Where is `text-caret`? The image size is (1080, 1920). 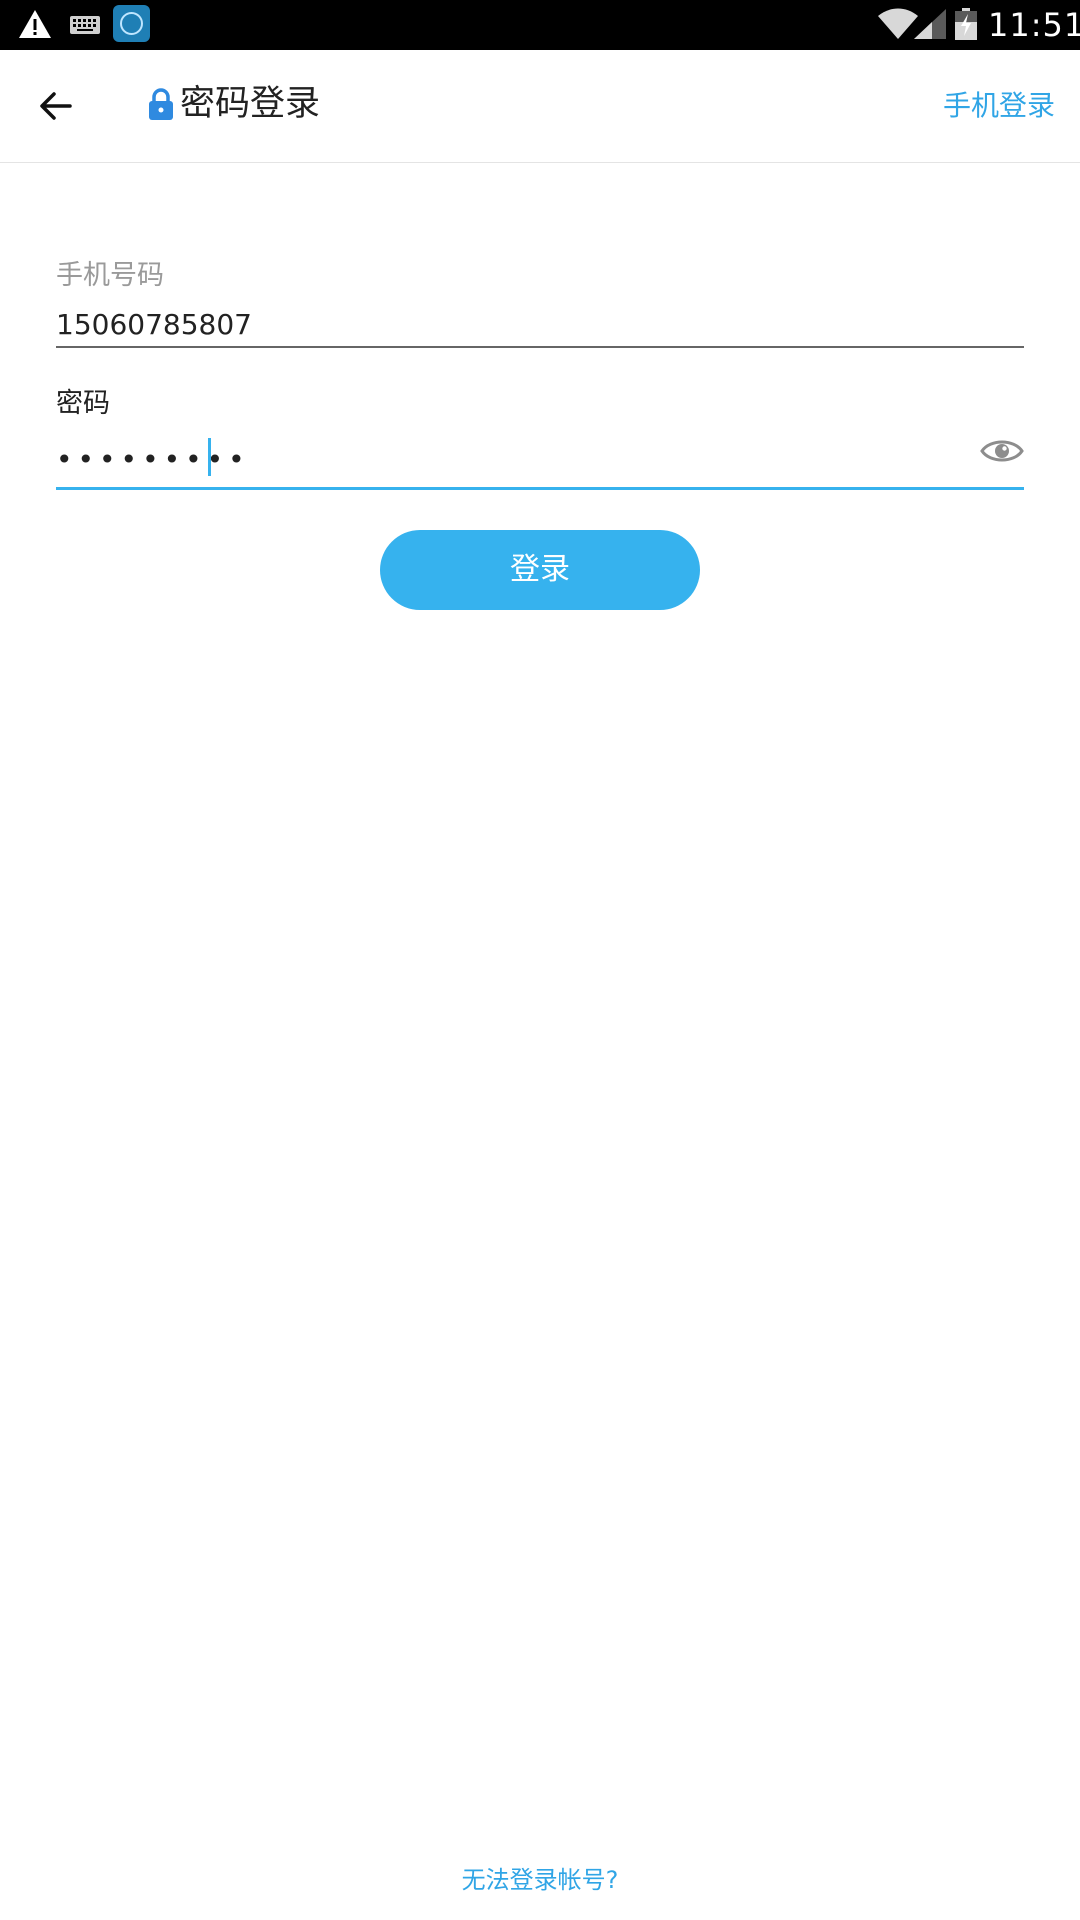 text-caret is located at coordinates (209, 457).